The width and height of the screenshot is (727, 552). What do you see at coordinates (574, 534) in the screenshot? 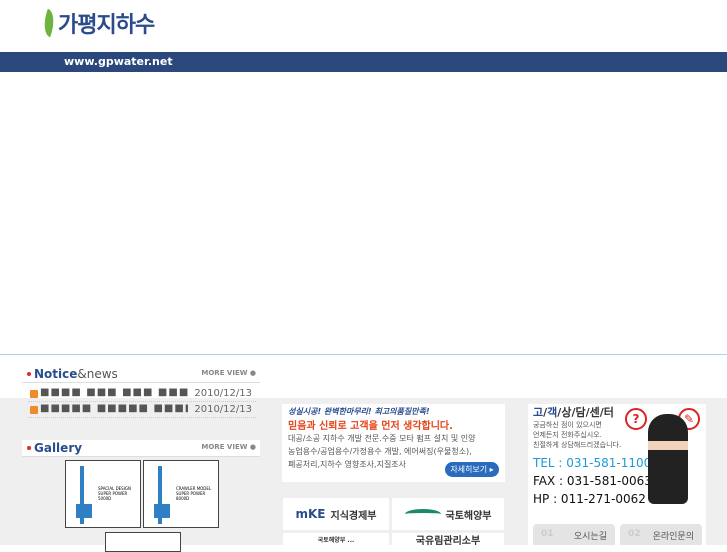
I see `directions-button: 01 오시는길` at bounding box center [574, 534].